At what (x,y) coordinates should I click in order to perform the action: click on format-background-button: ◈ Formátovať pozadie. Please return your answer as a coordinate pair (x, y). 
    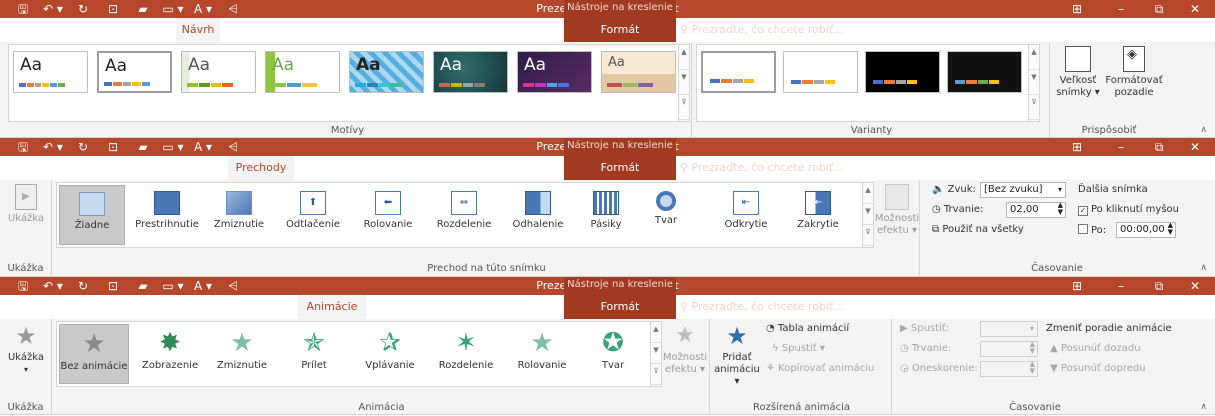
    Looking at the image, I should click on (1134, 72).